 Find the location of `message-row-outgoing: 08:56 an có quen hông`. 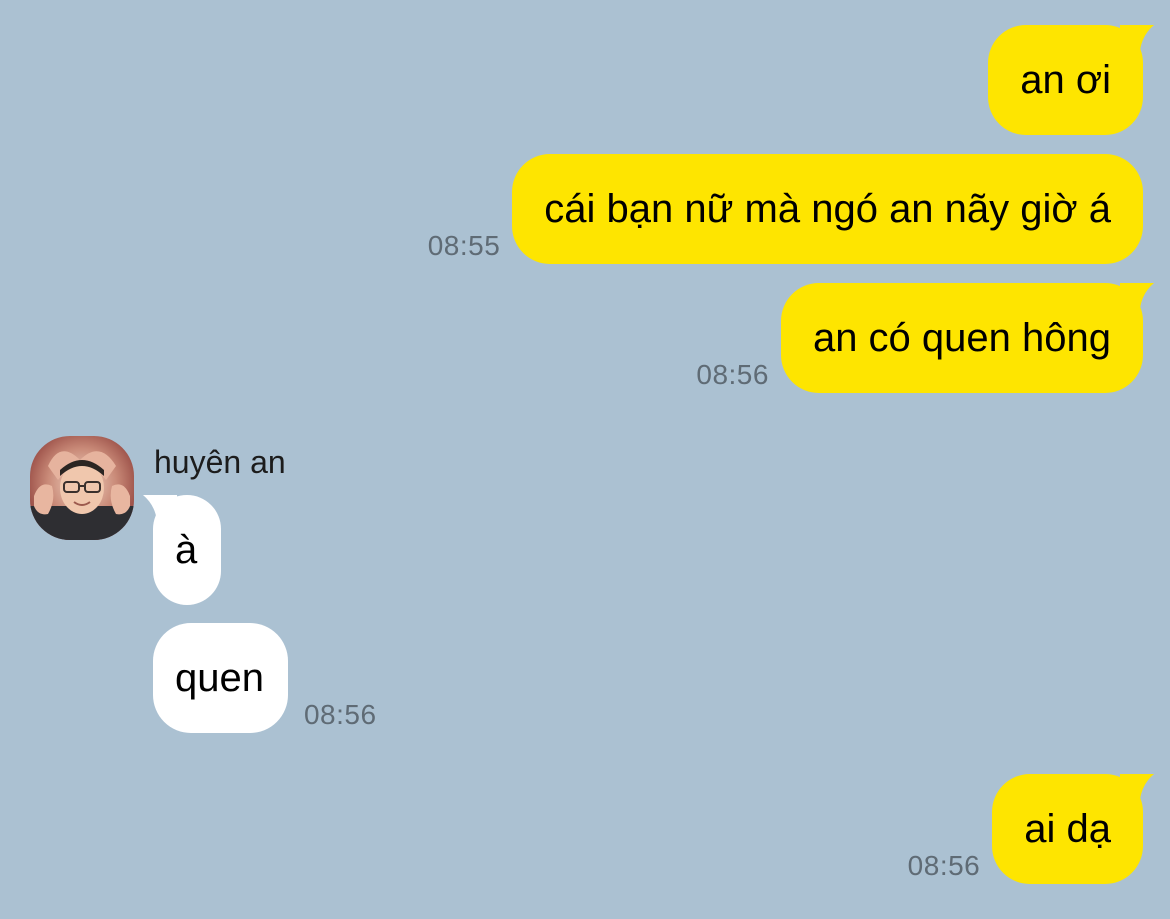

message-row-outgoing: 08:56 an có quen hông is located at coordinates (925, 338).